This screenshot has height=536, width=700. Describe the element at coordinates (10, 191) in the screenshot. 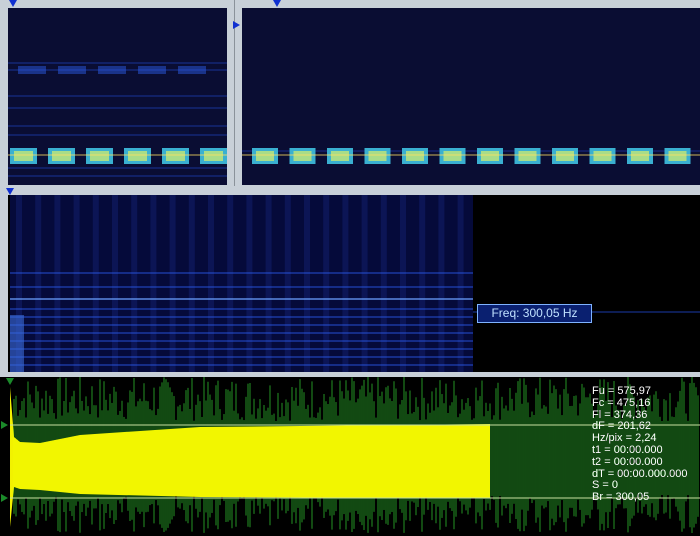

I see `detail-panel-marker` at that location.